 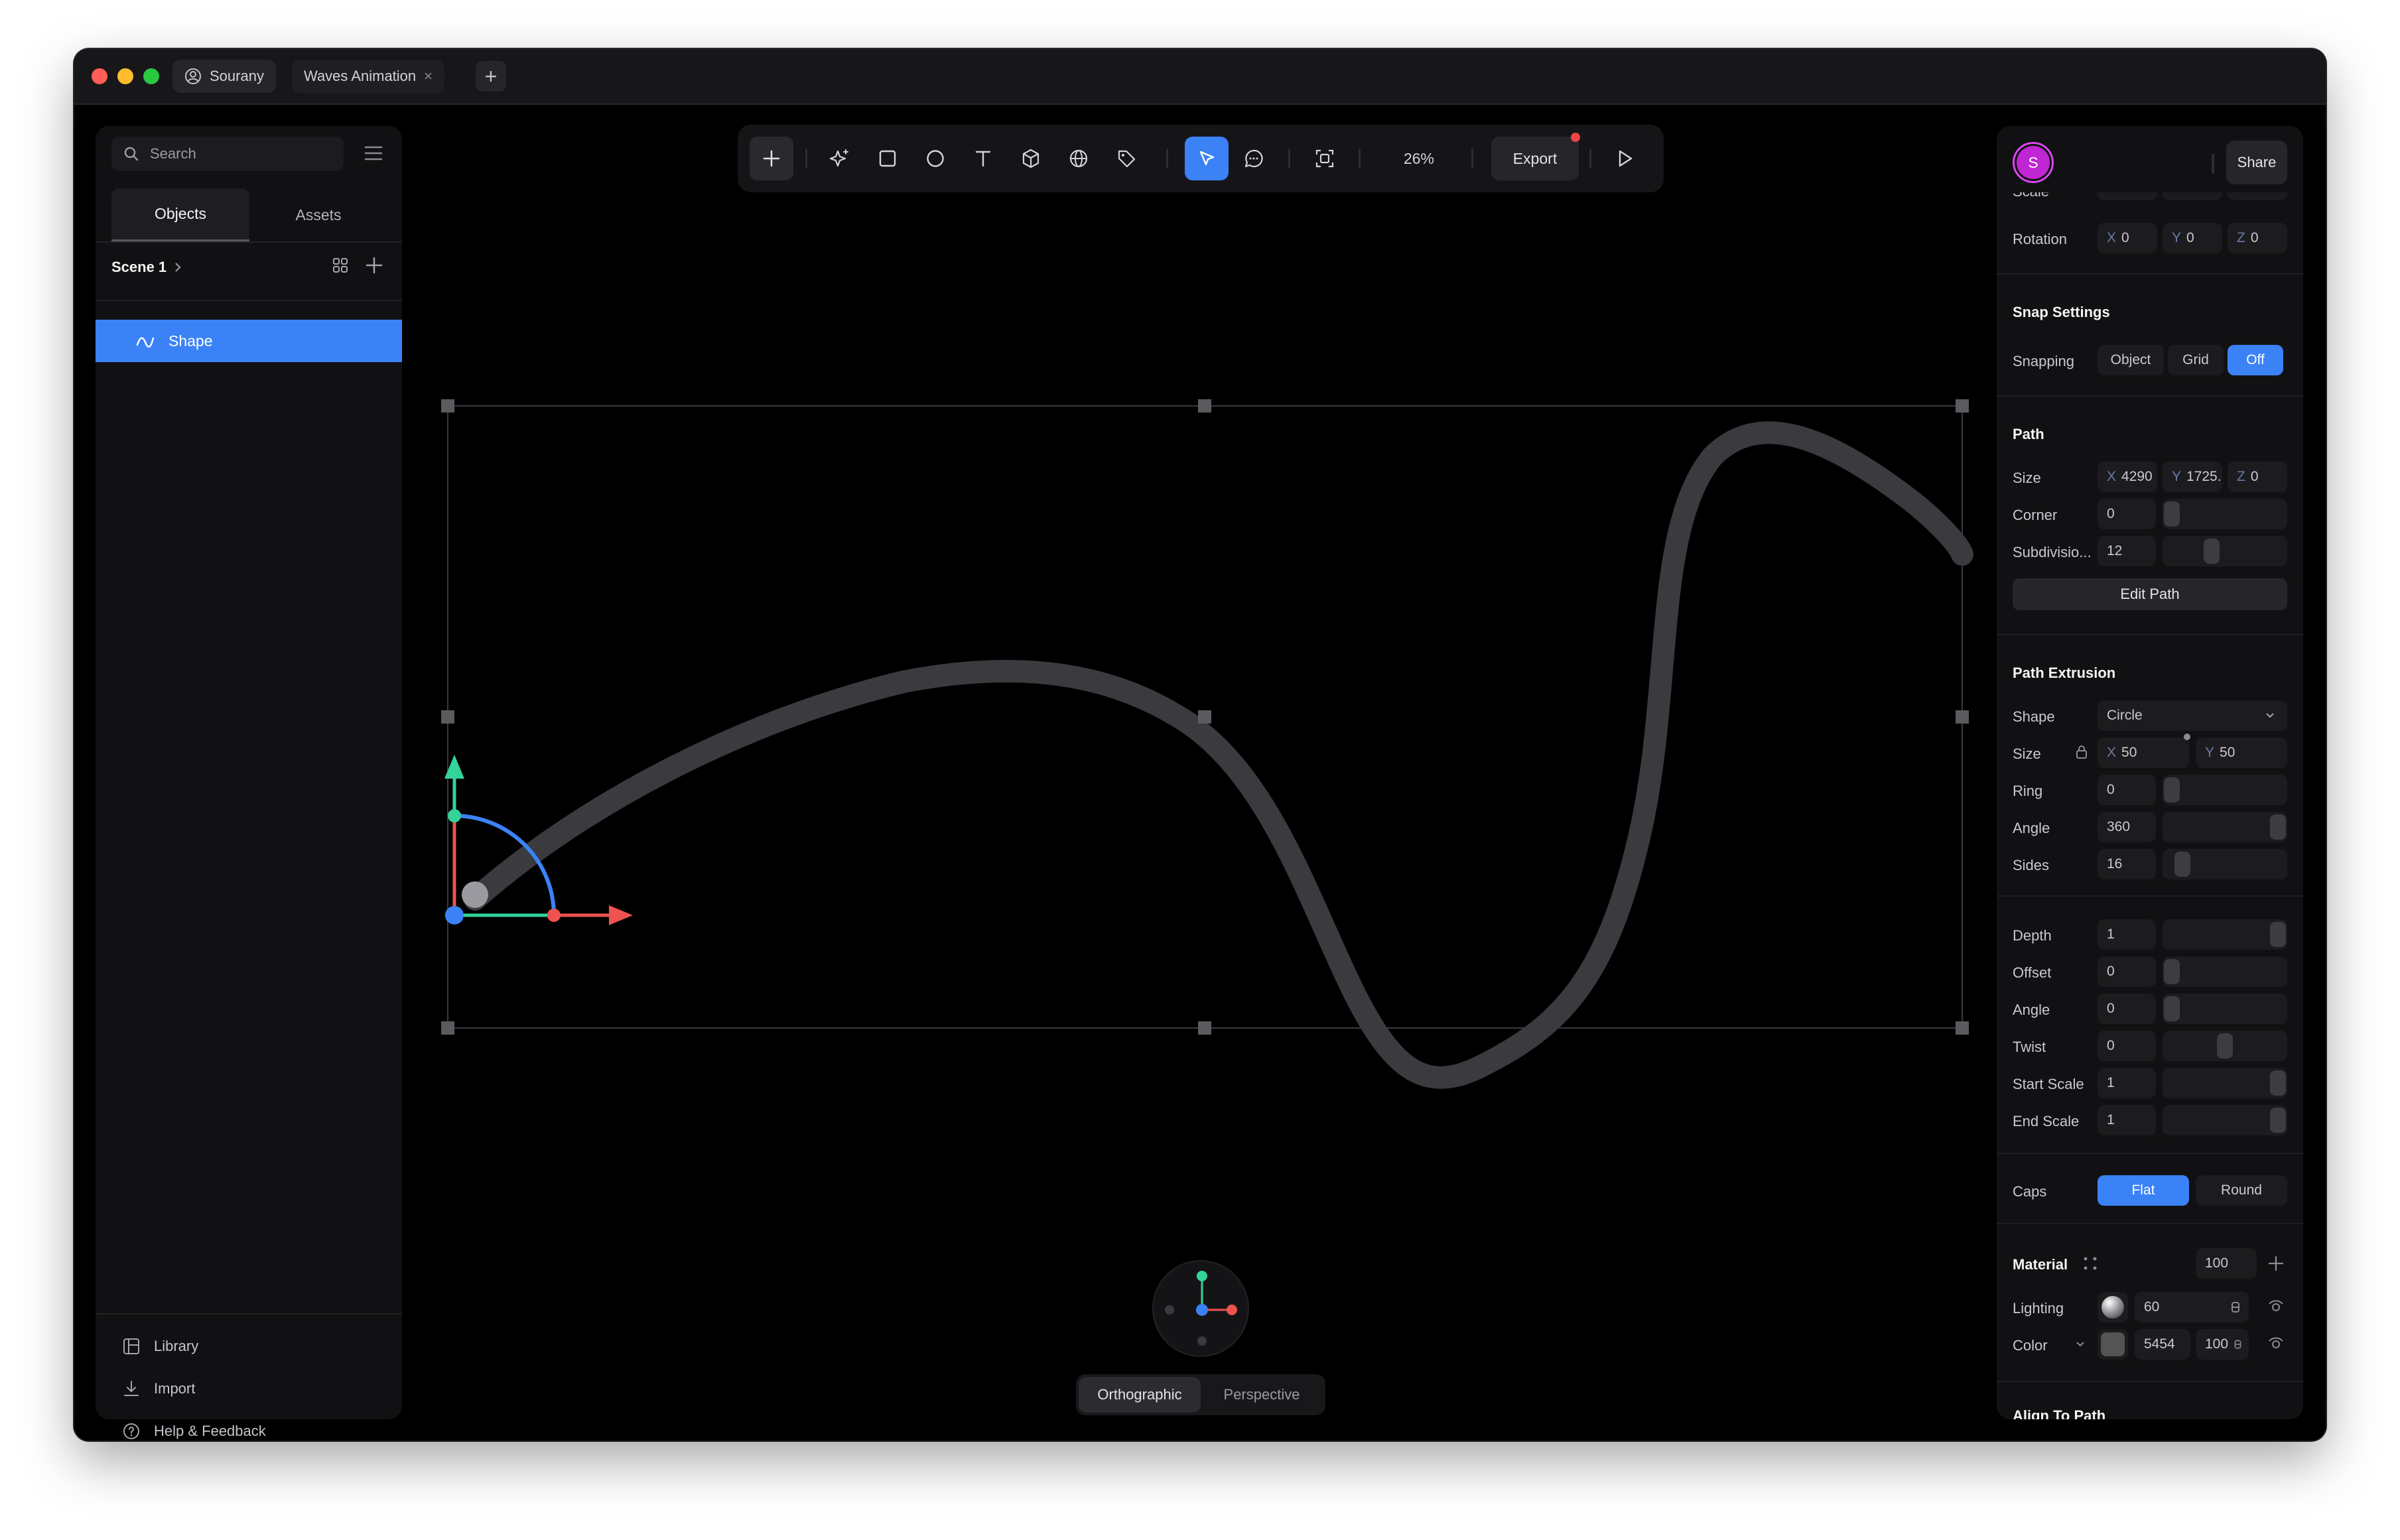 I want to click on text-tool, so click(x=983, y=158).